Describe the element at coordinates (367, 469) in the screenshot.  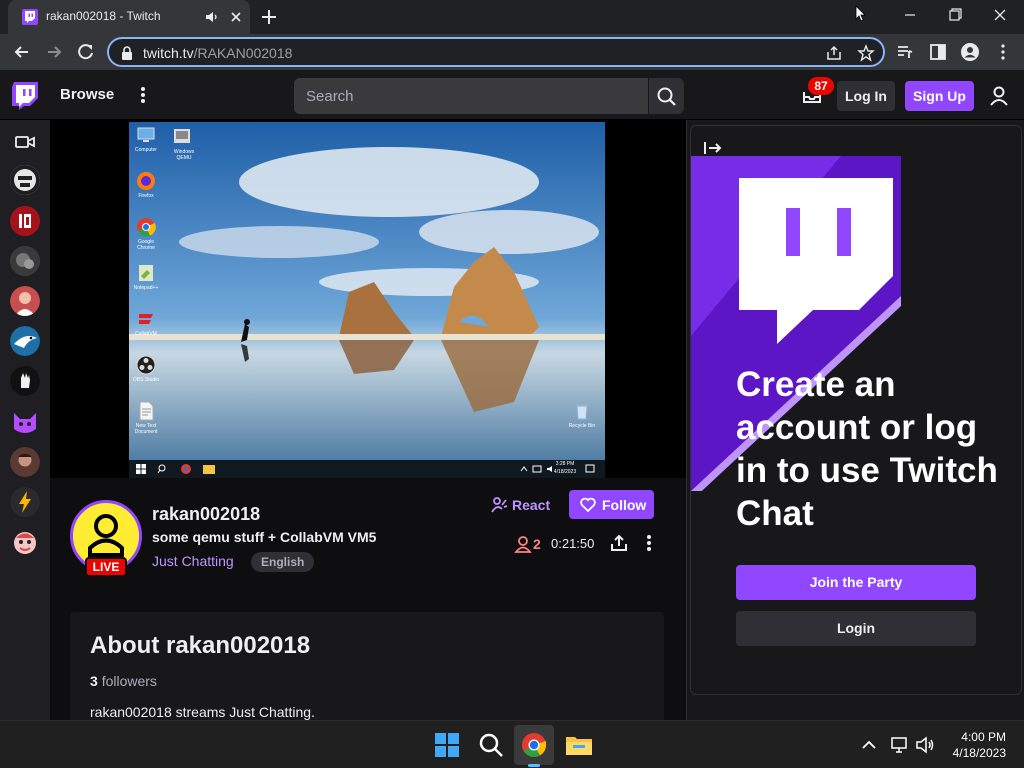
I see `vm-taskbar: 3:28 PM 4/18/2023` at that location.